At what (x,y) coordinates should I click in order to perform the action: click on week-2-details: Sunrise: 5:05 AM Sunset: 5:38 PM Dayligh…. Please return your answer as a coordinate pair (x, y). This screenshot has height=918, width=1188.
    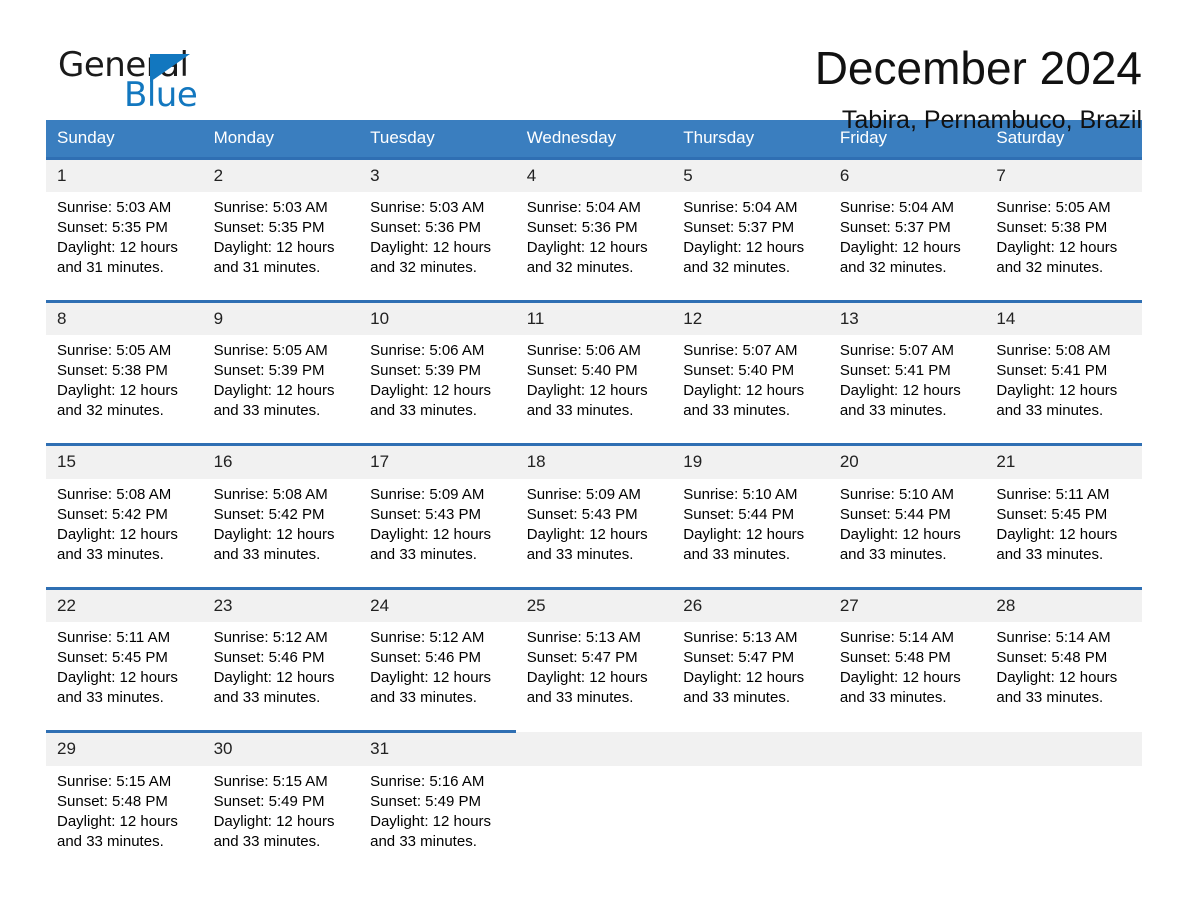
    Looking at the image, I should click on (594, 390).